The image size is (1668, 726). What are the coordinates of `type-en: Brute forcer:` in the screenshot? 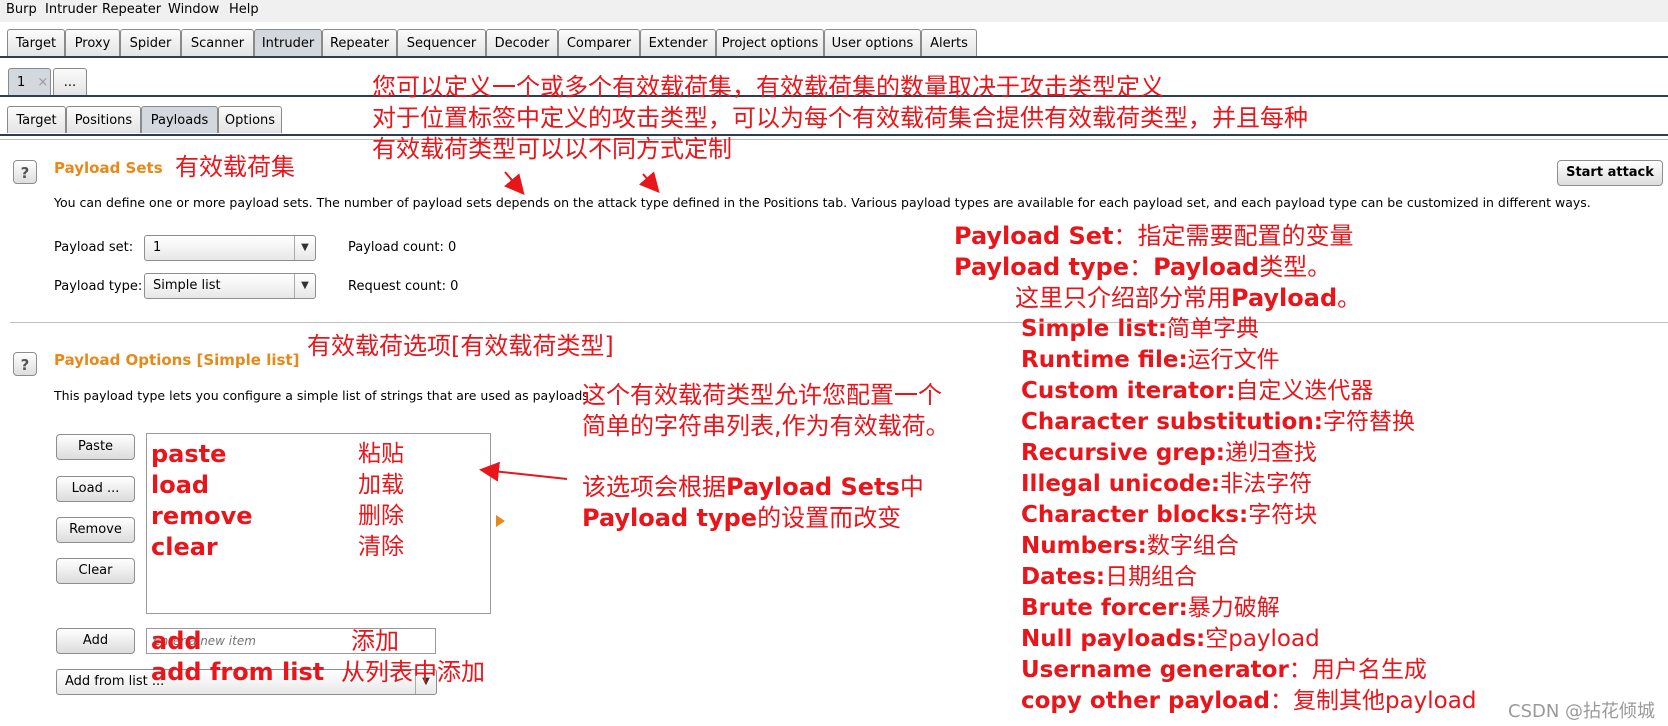 It's located at (1104, 608).